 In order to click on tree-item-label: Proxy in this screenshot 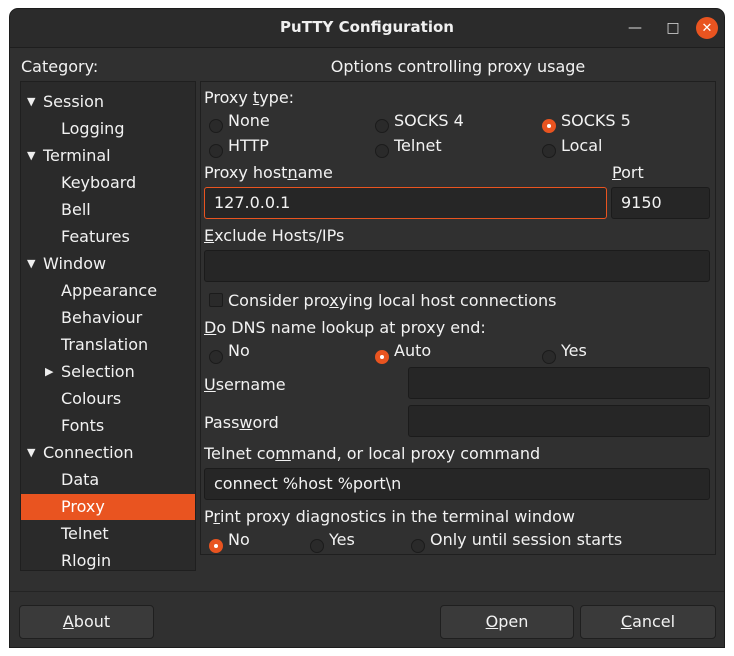, I will do `click(83, 506)`.